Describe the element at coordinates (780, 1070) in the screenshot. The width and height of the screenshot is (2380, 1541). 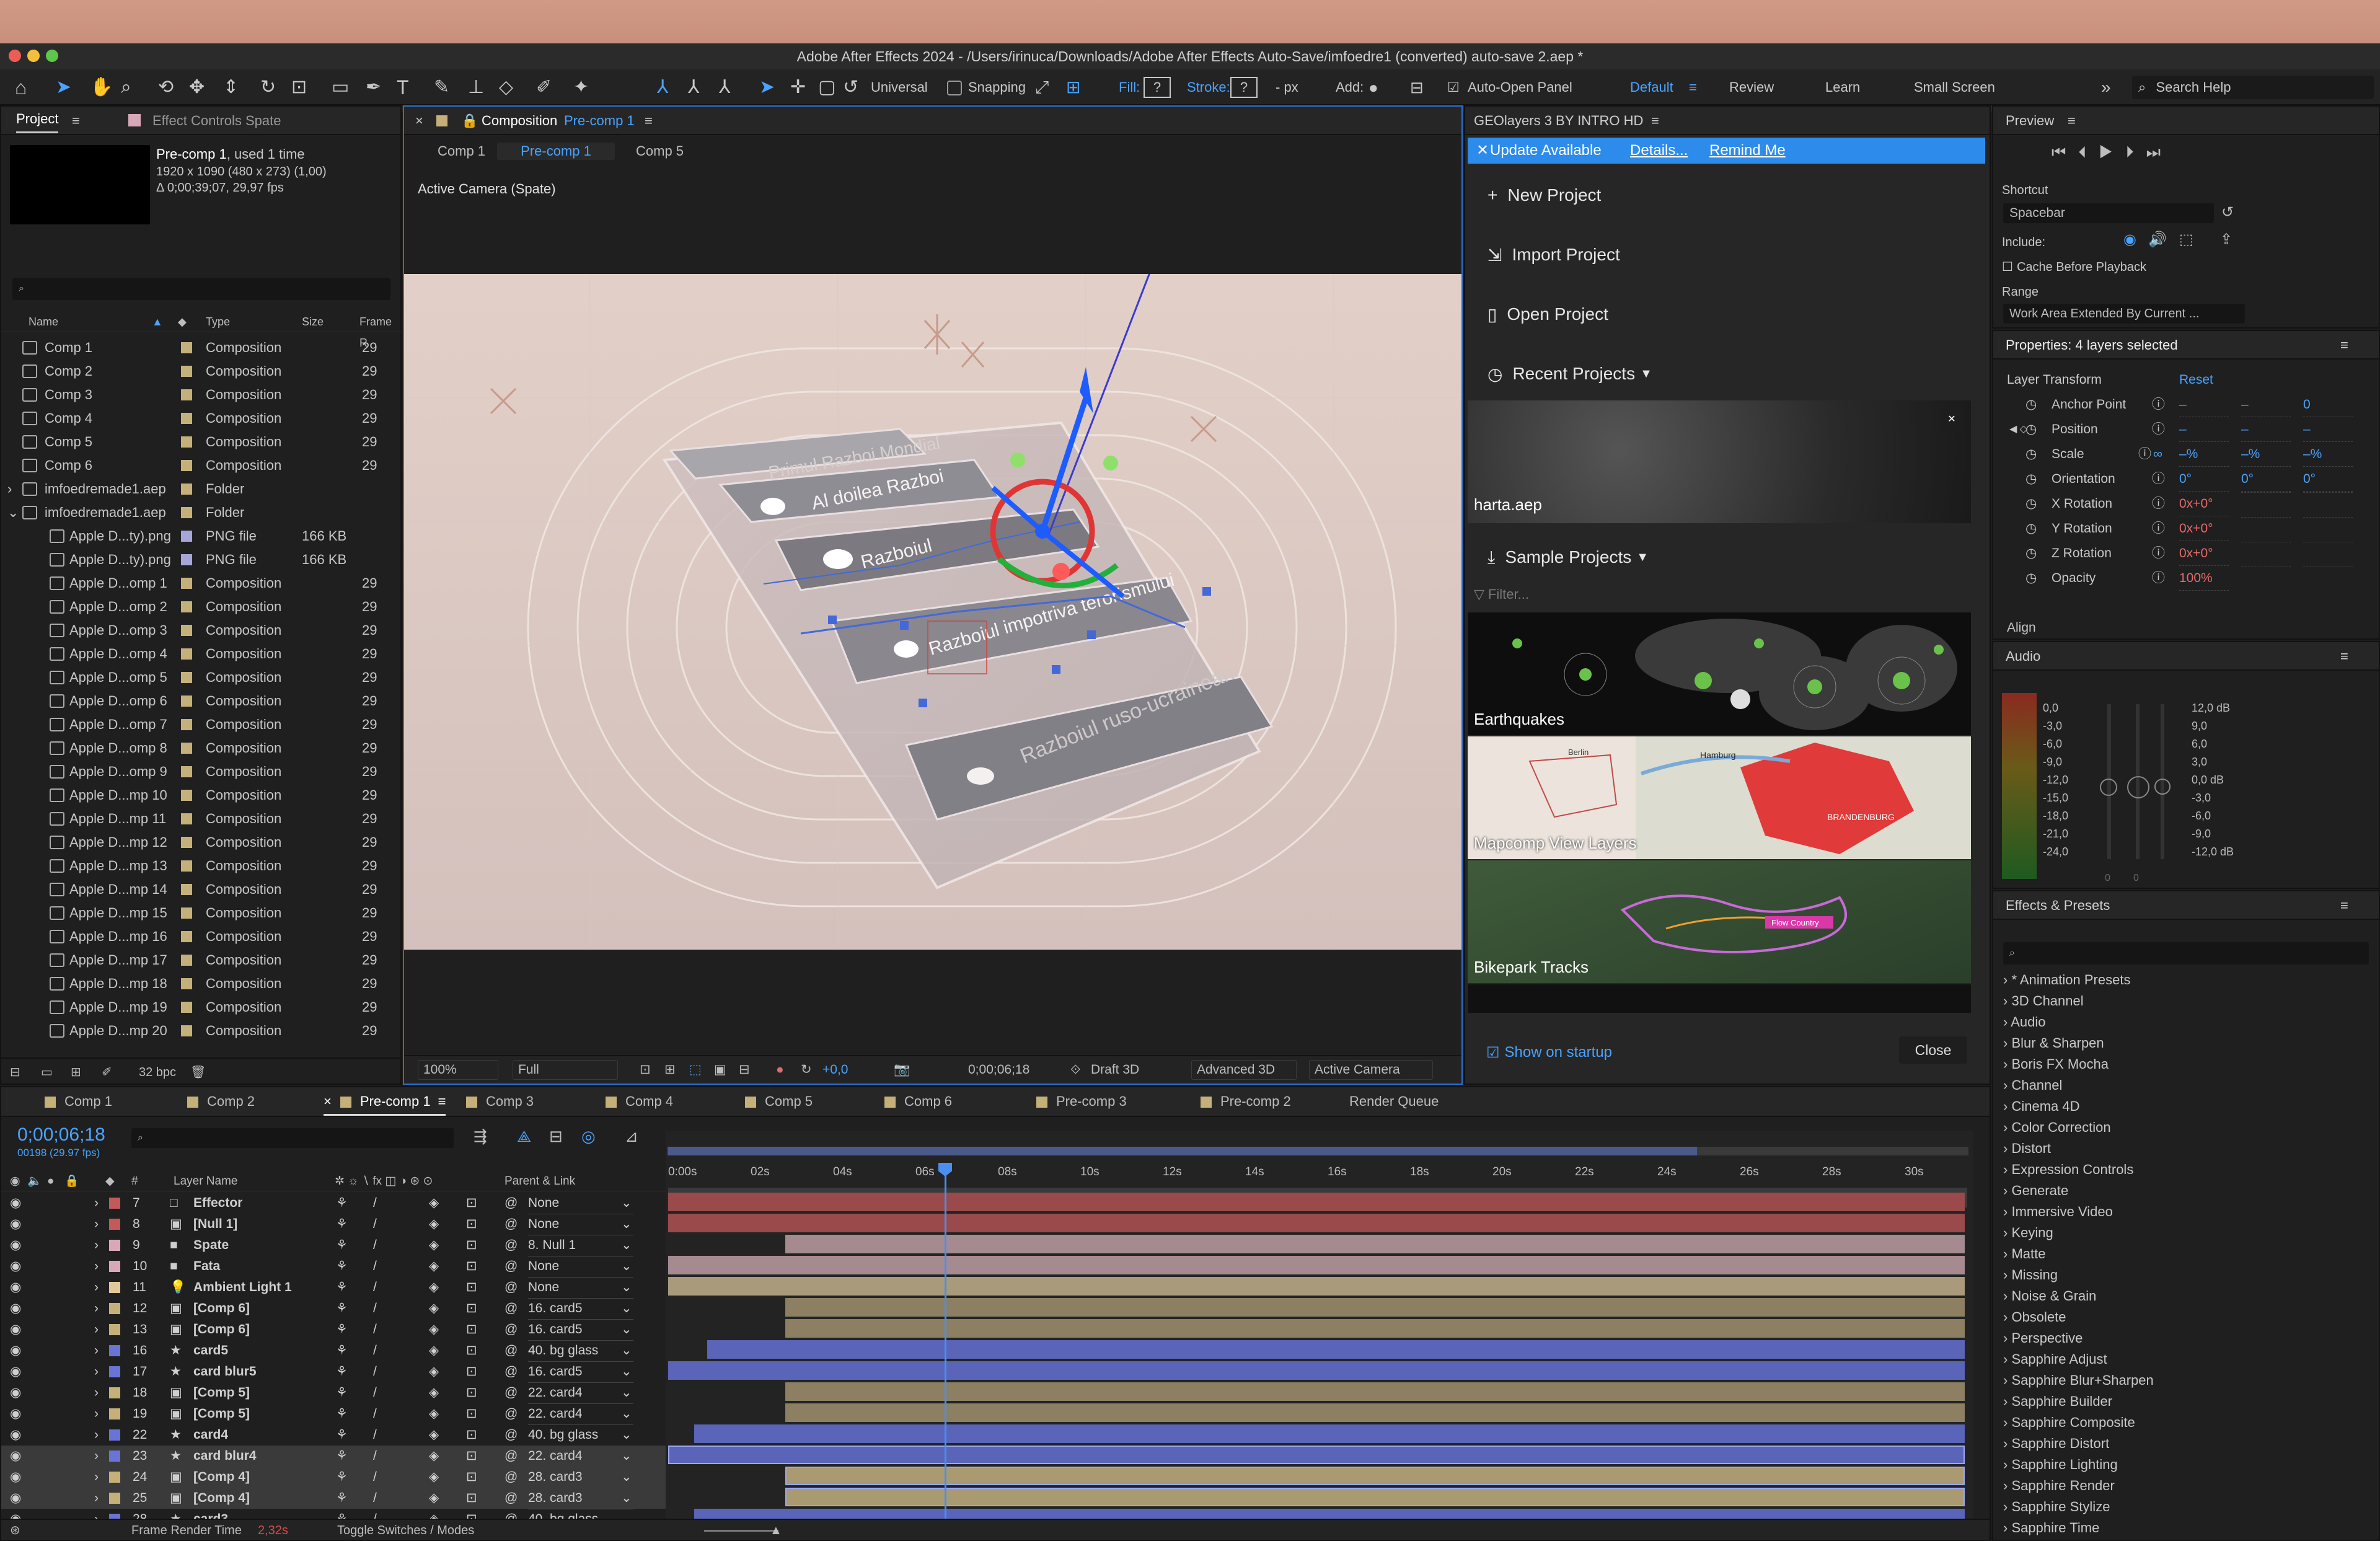
I see `channels-icon: ●` at that location.